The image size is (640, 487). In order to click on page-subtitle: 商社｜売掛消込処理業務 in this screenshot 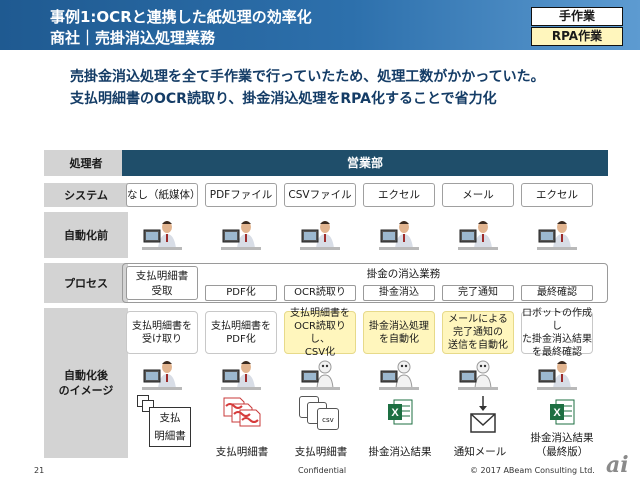, I will do `click(133, 38)`.